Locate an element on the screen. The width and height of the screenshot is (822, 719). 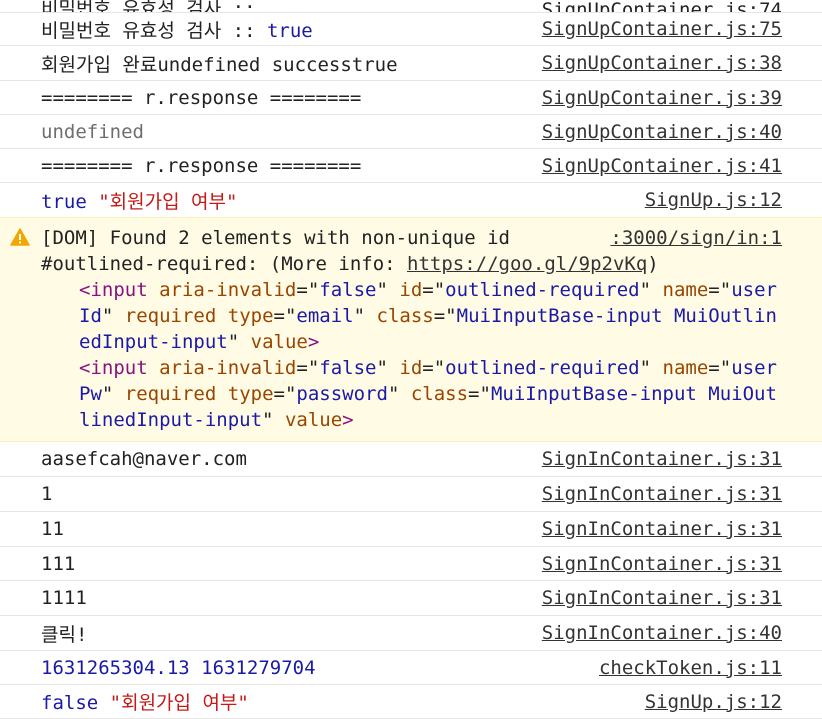
console-row: 111 SignInContainer.js:31 is located at coordinates (411, 564).